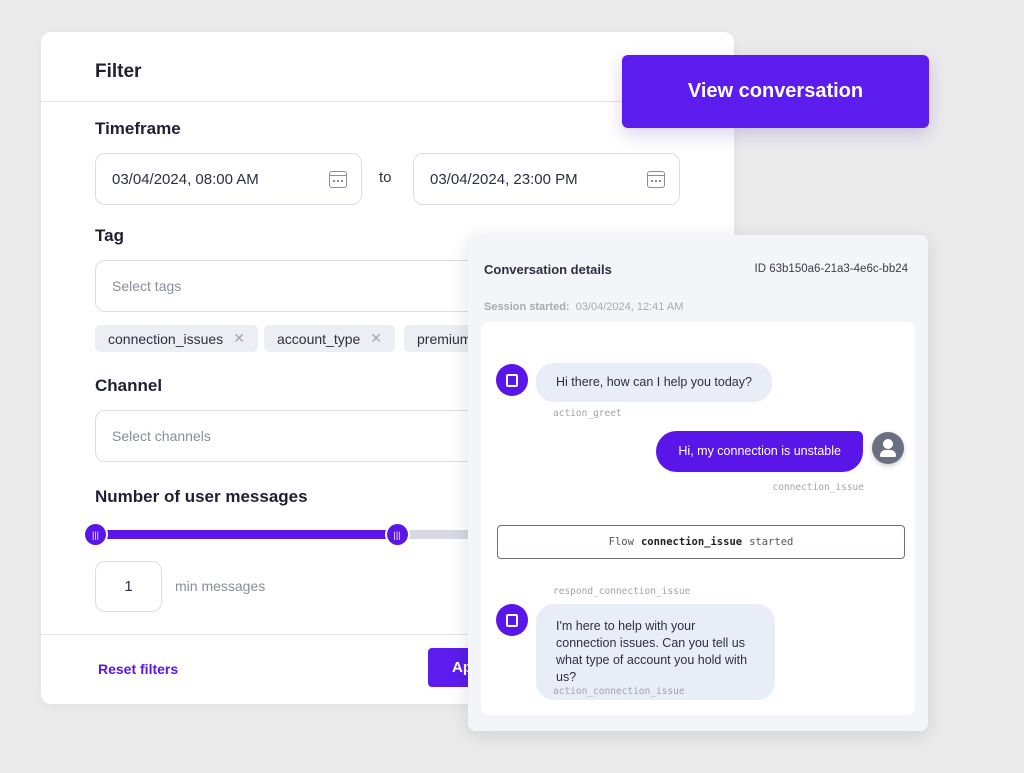 This screenshot has width=1024, height=773. I want to click on session-value: 03/04/2024, 12:41 AM, so click(629, 307).